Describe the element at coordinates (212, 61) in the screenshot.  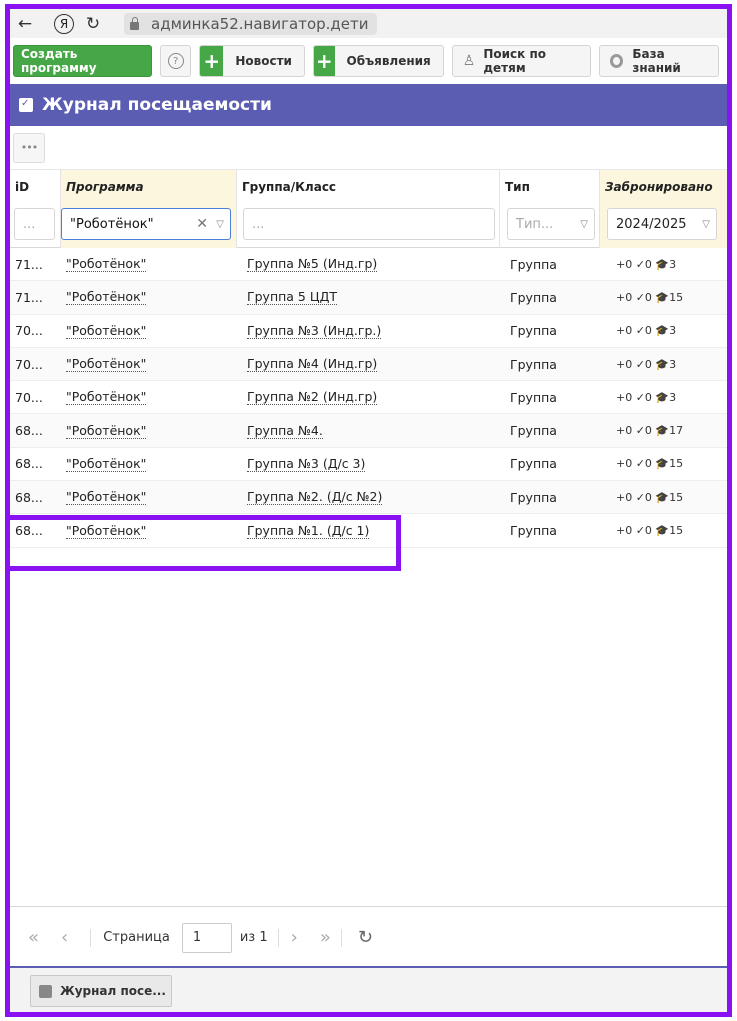
I see `plus-icon: +` at that location.